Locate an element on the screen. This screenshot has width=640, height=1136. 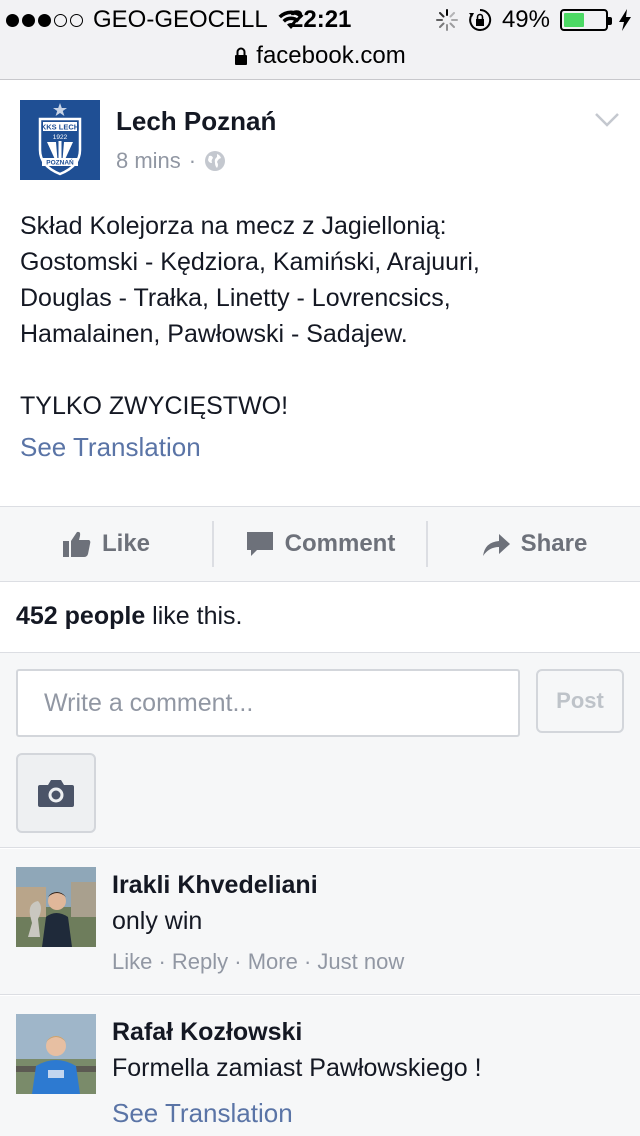
lech-poznan-logo: KKS LECH 1922 POZNAŃ is located at coordinates (60, 140).